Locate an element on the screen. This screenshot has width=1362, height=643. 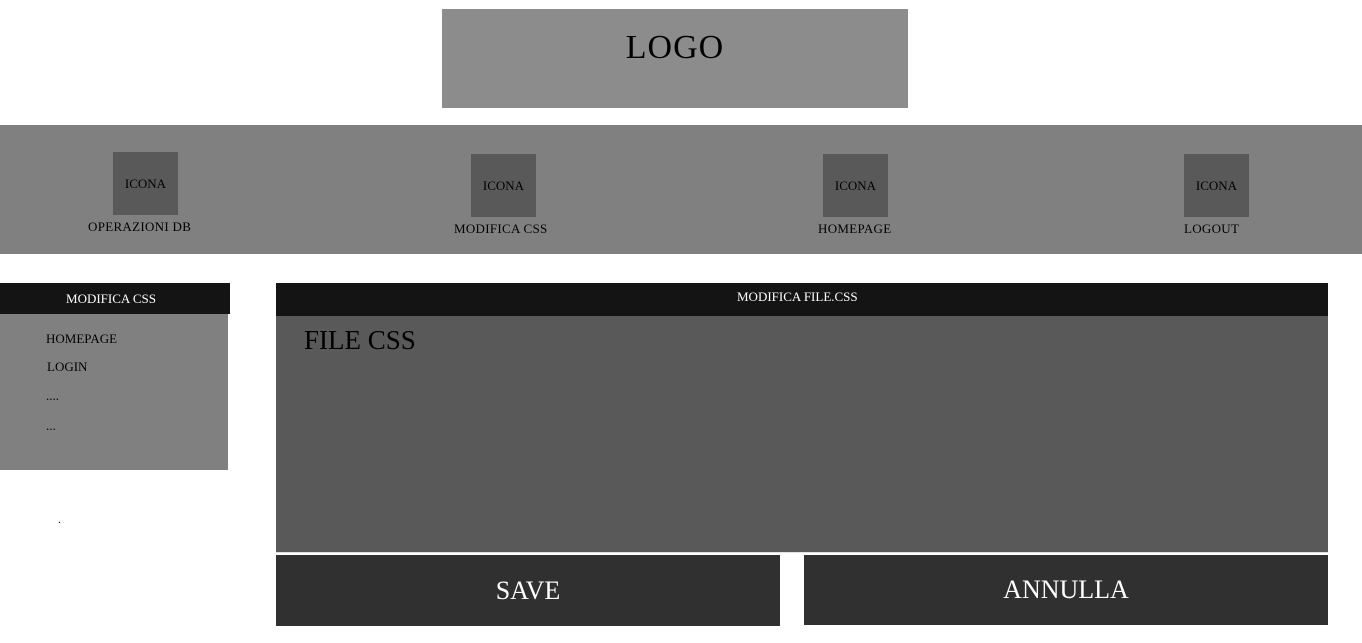
nav-label-homepage: HOMEPAGE is located at coordinates (854, 229).